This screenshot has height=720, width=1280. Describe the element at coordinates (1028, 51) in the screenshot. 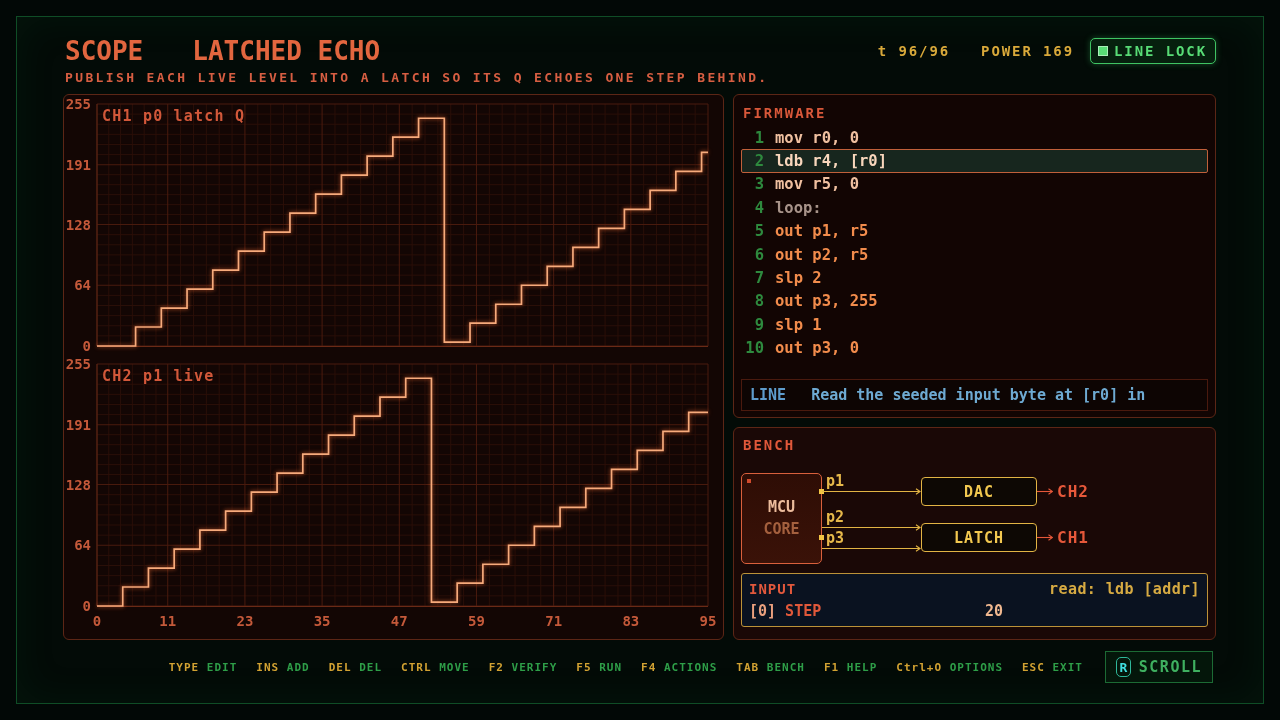

I see `status-readout: POWER 169` at that location.